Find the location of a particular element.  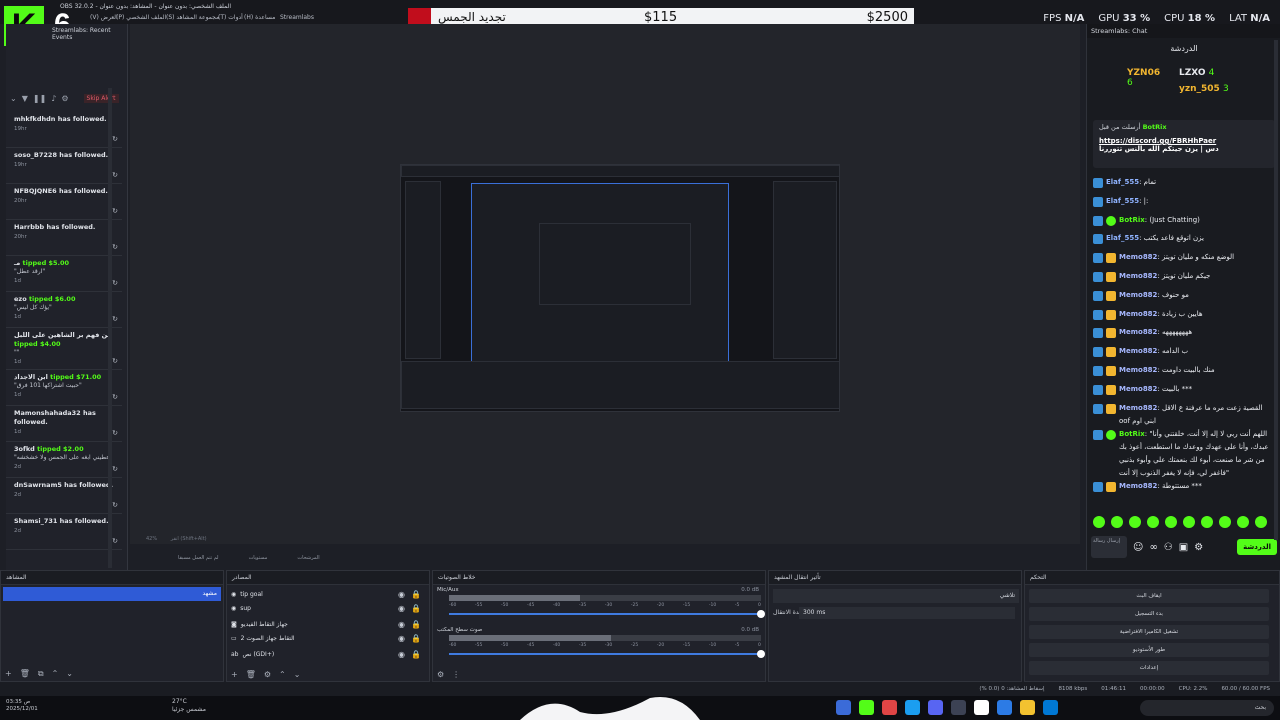

menu-help: (H) مساعدة is located at coordinates (259, 17).